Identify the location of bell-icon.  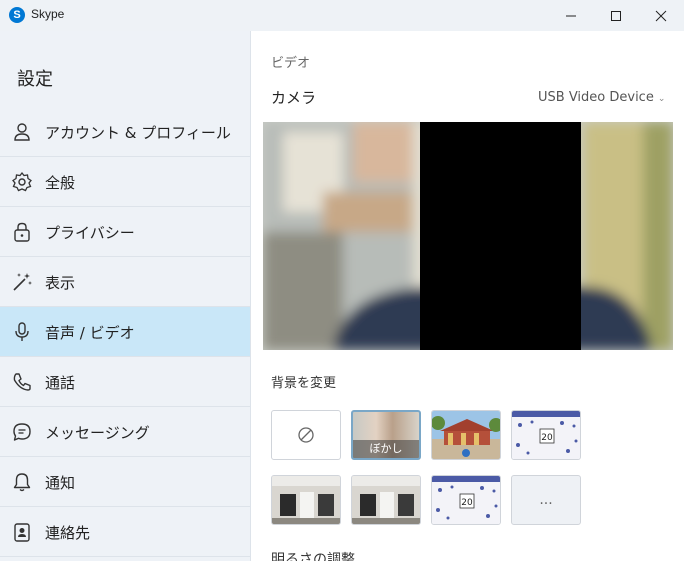
(22, 482).